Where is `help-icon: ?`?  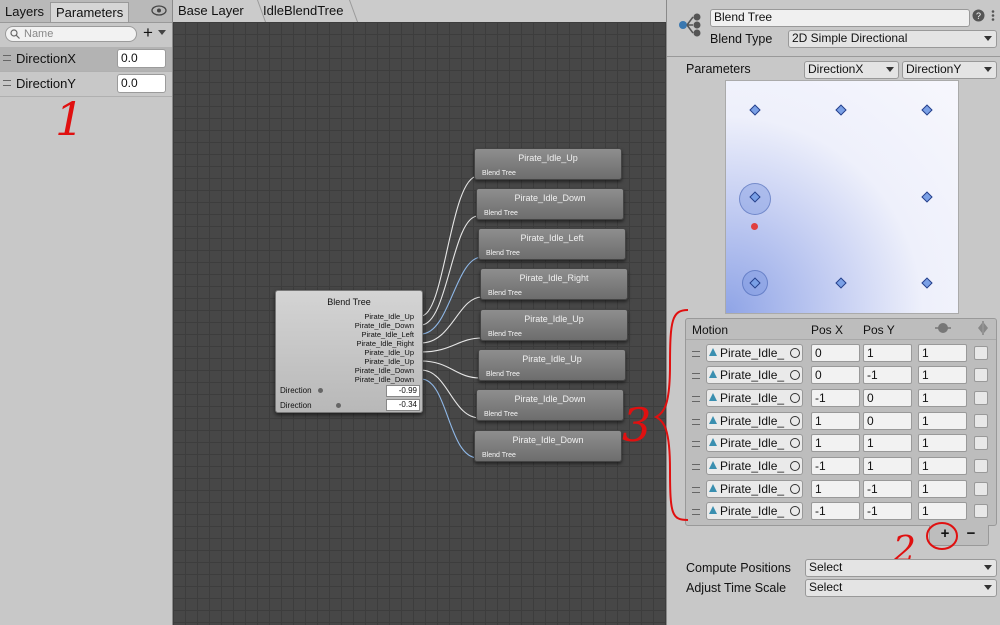
help-icon: ? is located at coordinates (978, 15).